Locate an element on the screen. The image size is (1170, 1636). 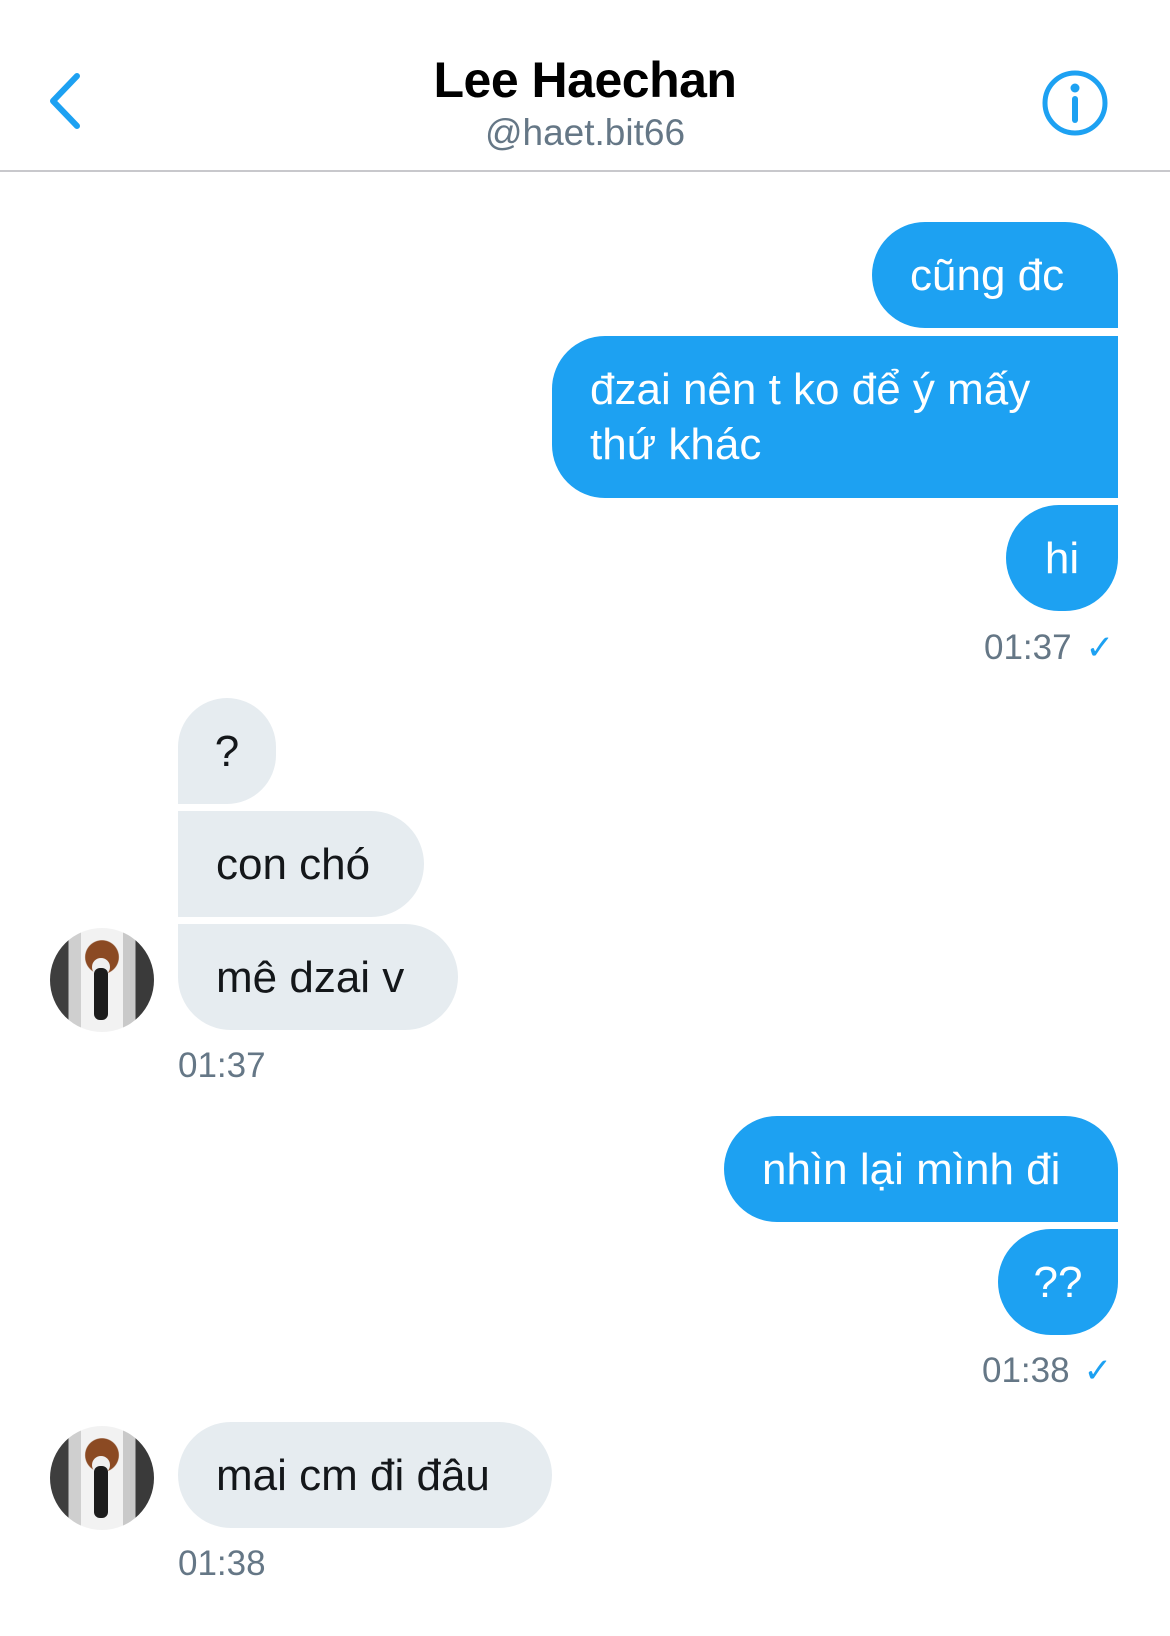
incoming-message: ? is located at coordinates (227, 751).